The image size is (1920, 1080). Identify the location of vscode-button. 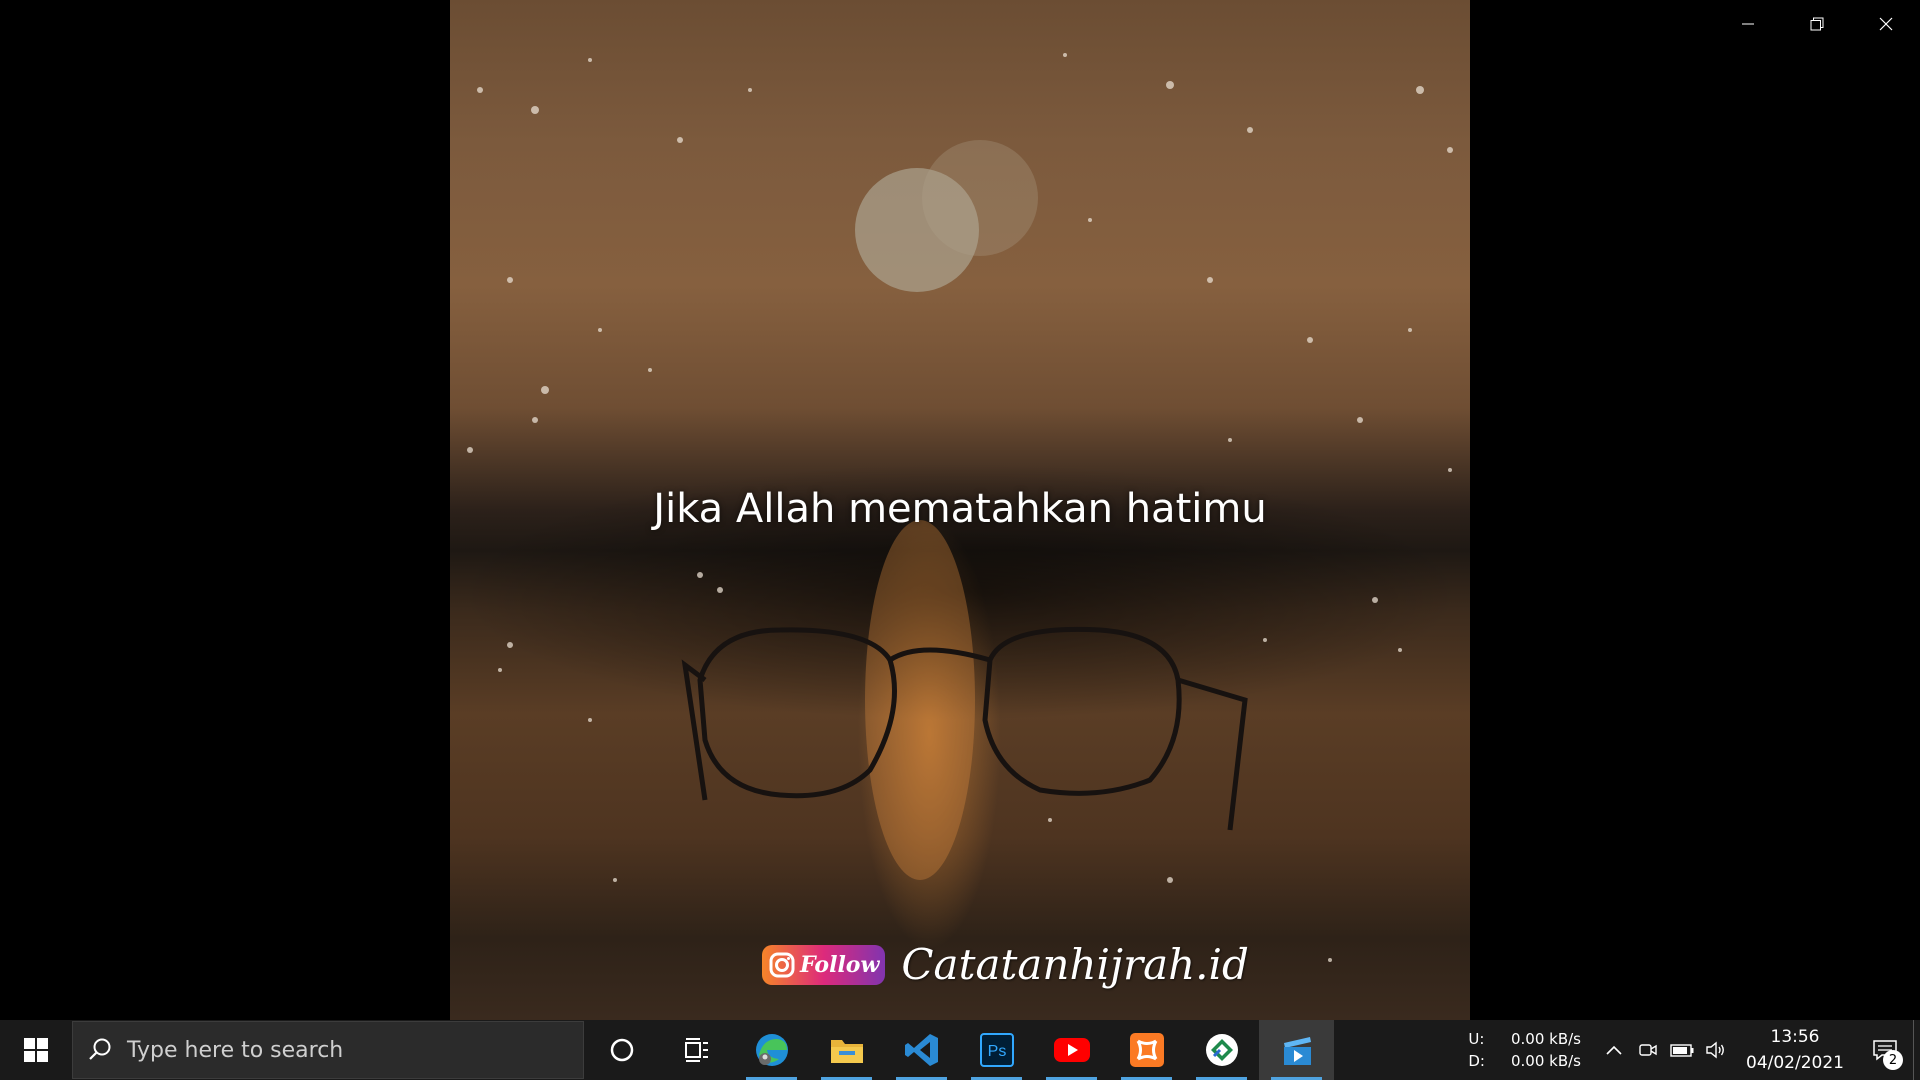
(921, 1050).